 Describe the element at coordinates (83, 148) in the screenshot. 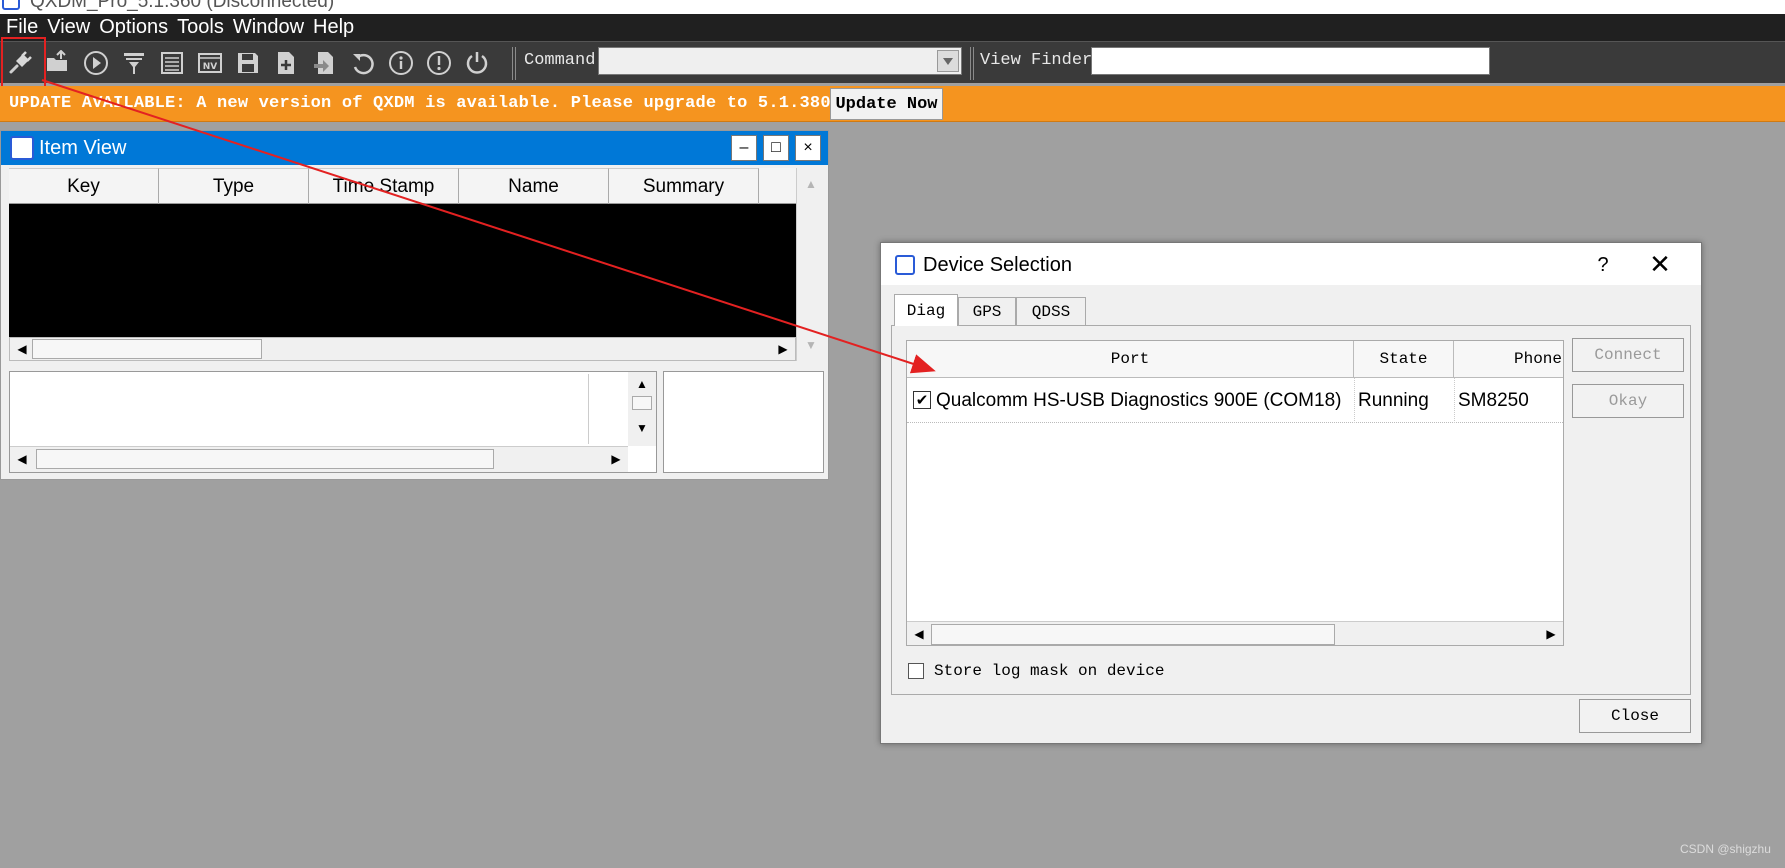

I see `item-view-title: Item View` at that location.